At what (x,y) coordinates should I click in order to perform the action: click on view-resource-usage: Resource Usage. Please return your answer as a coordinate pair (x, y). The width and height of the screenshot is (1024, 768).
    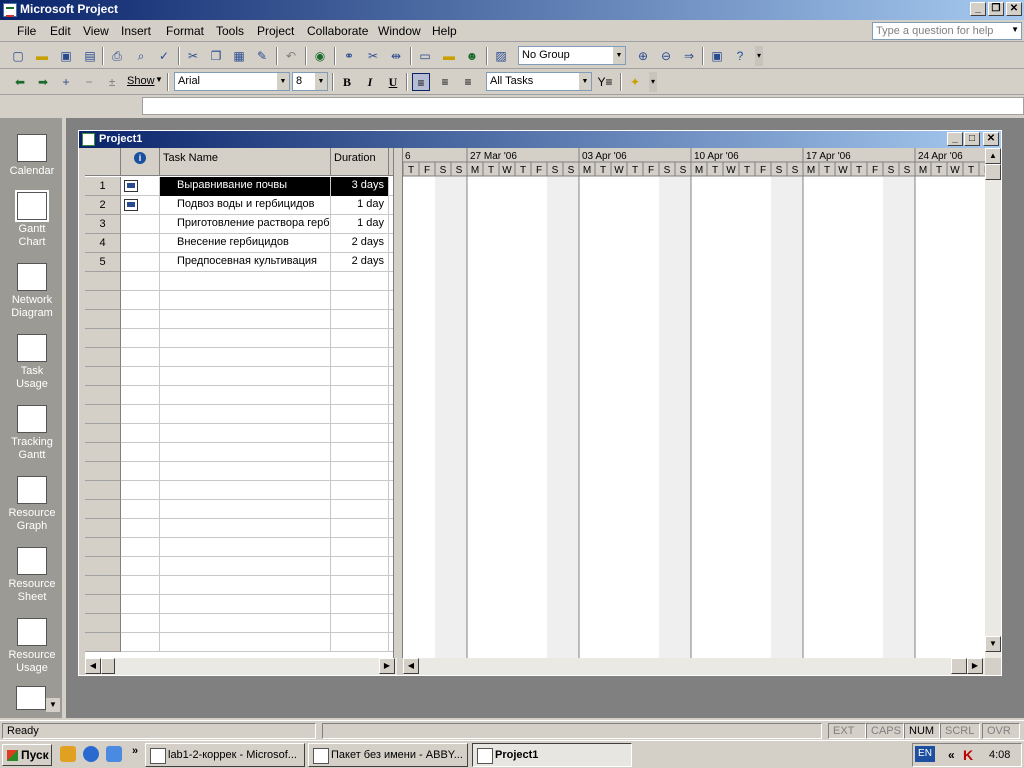
    Looking at the image, I should click on (32, 645).